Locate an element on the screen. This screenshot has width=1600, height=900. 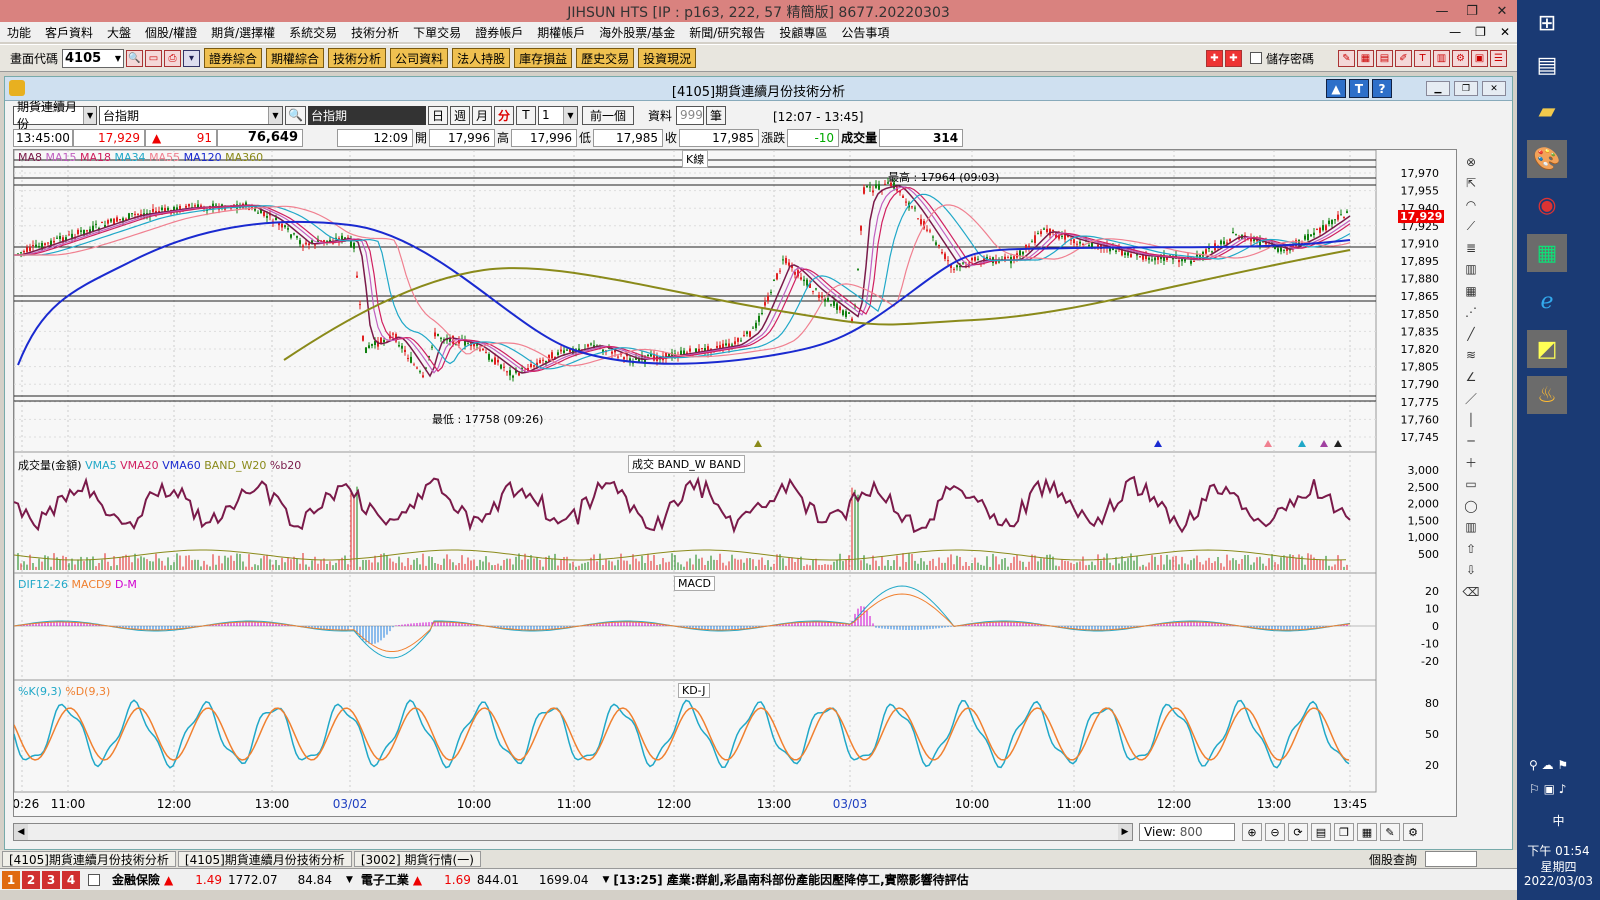
arrow-down-tool-icon: ⇩ is located at coordinates (1471, 570).